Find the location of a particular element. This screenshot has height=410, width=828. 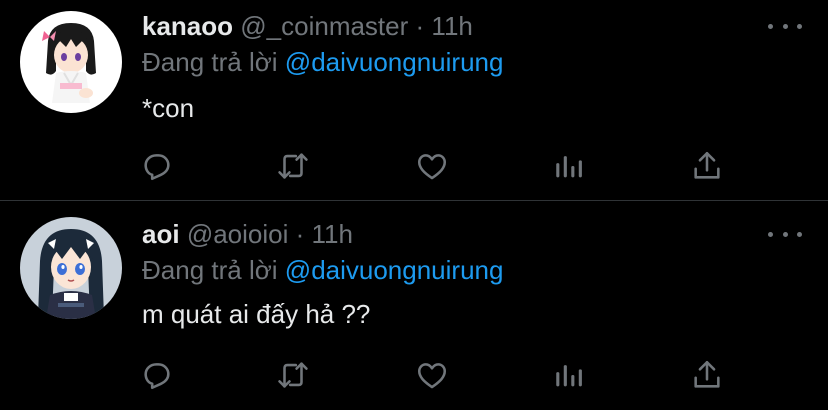

user-handle: @aoioioi is located at coordinates (238, 234).